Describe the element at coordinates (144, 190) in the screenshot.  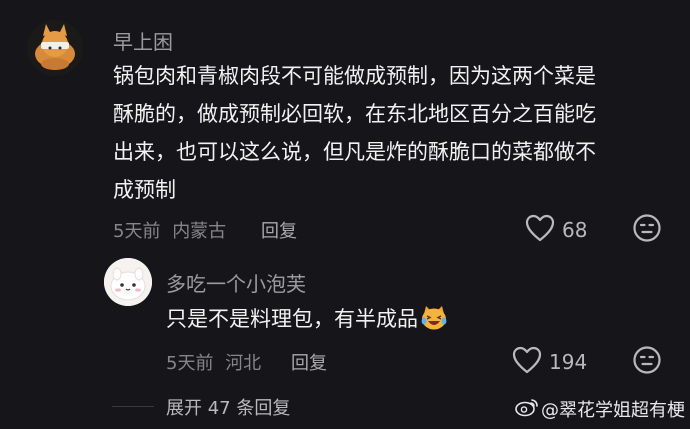
I see `comment-line: 成预制` at that location.